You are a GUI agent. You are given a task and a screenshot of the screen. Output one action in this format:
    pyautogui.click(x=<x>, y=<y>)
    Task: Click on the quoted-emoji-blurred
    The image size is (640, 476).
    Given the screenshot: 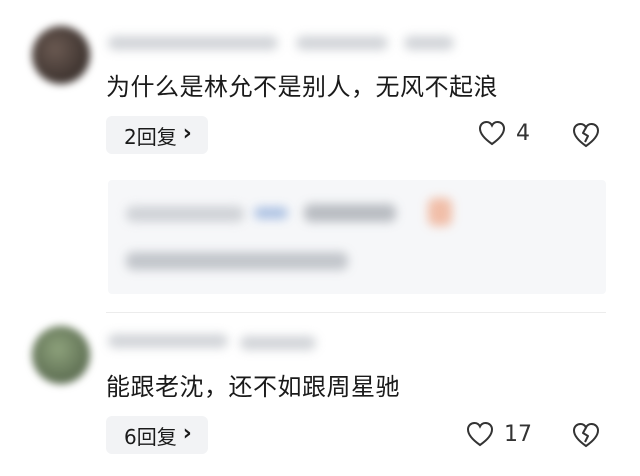 What is the action you would take?
    pyautogui.click(x=440, y=212)
    